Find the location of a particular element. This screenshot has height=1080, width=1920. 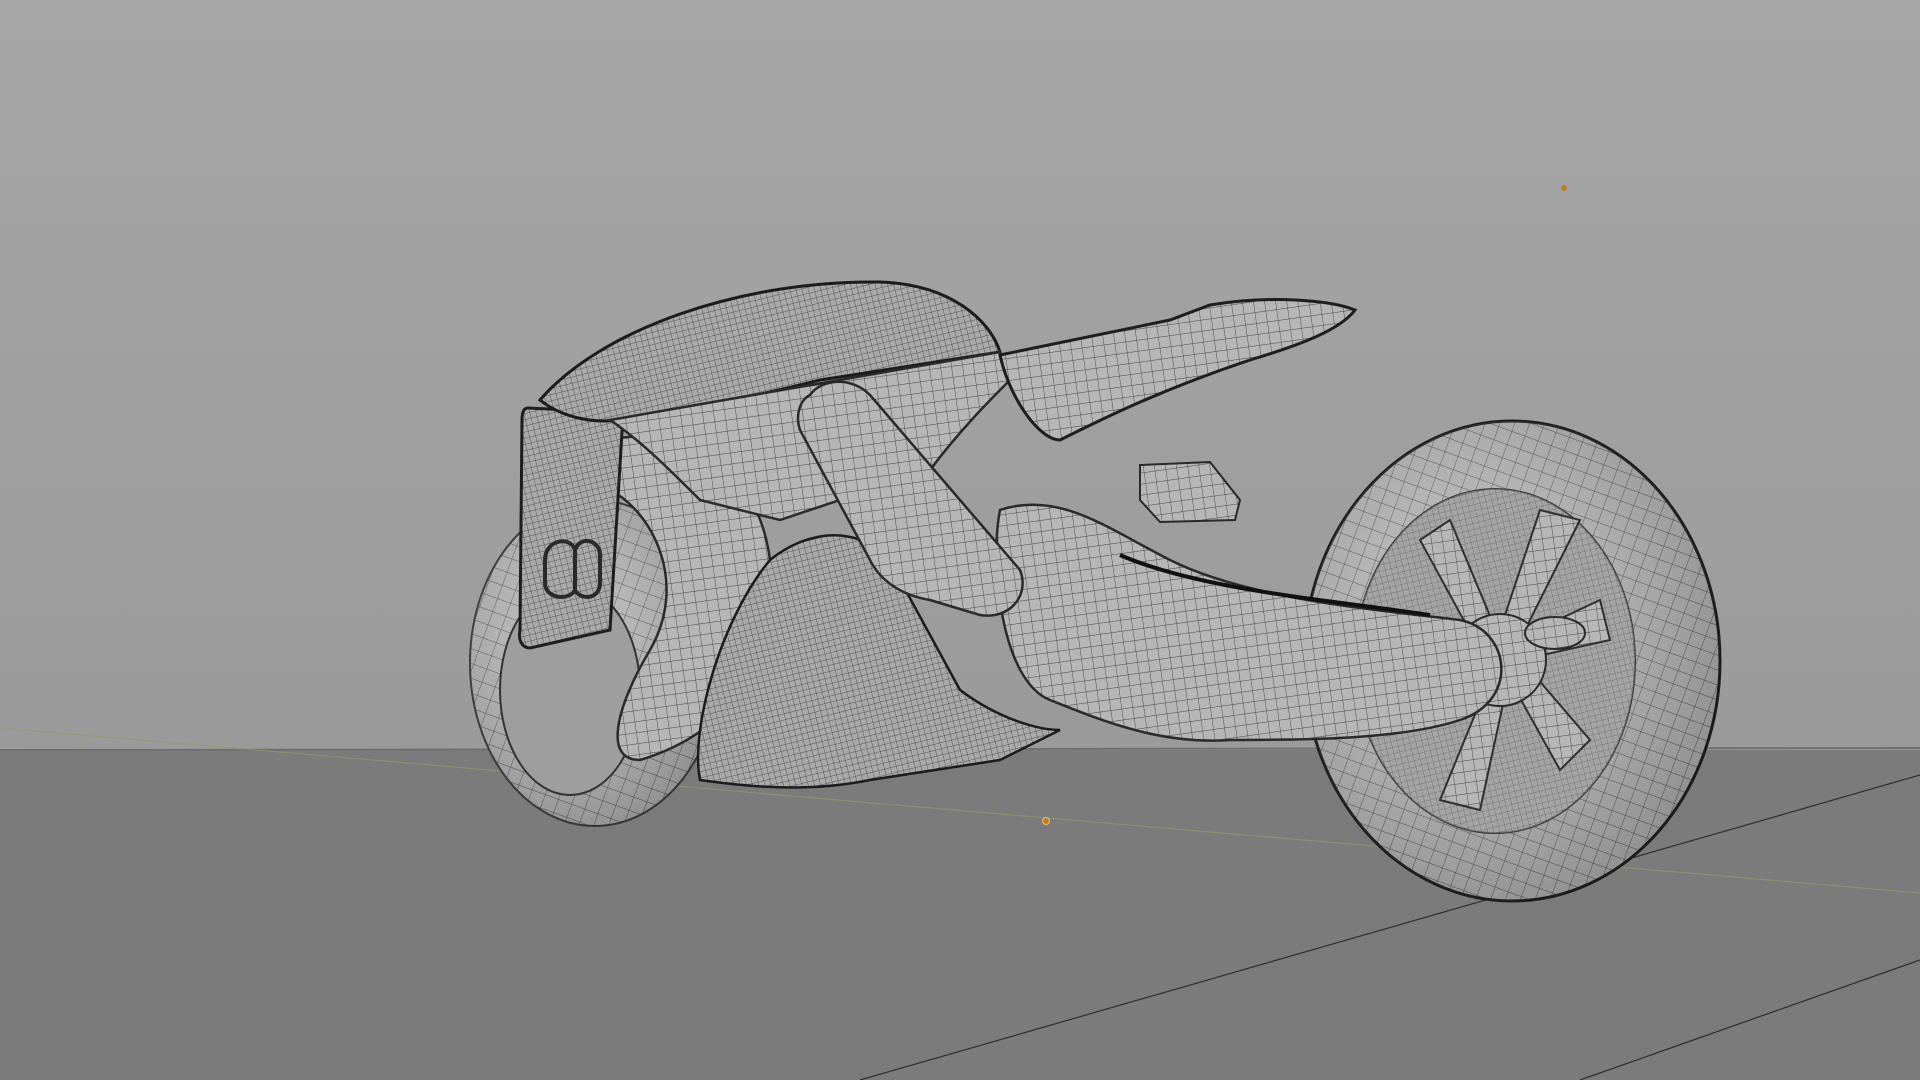

light-marker is located at coordinates (1564, 188).